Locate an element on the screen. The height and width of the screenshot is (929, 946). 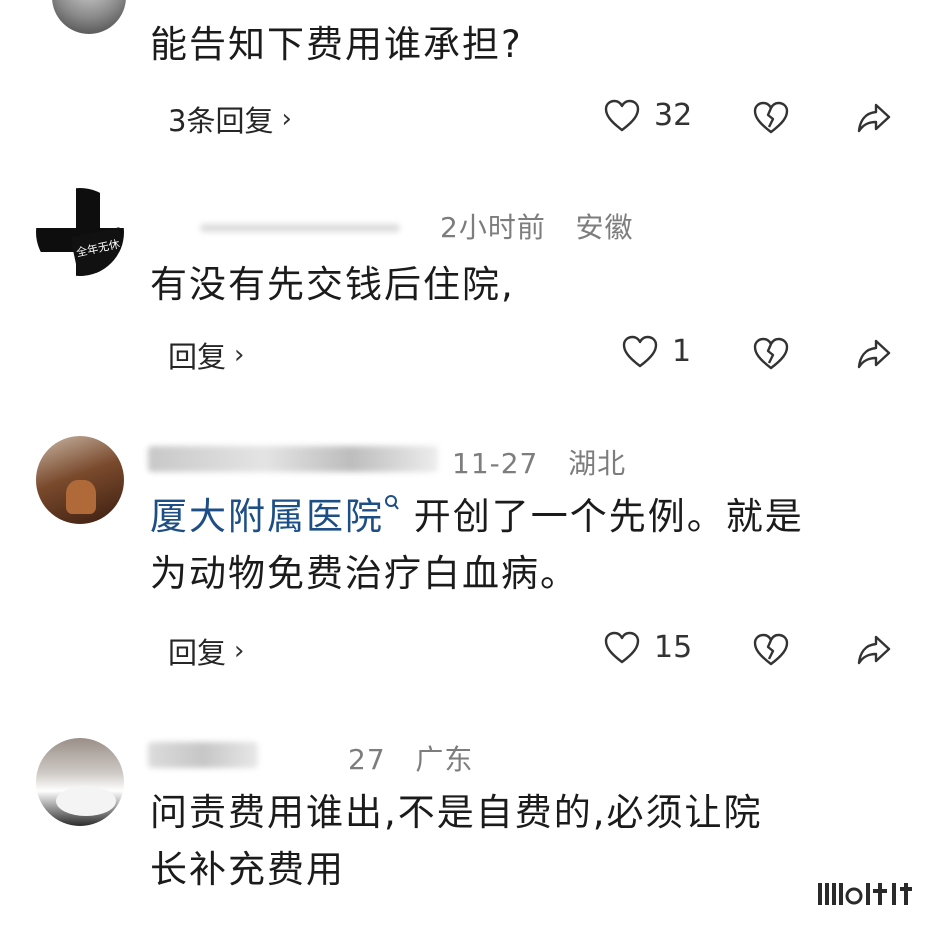
like-button: 1 is located at coordinates (656, 351).